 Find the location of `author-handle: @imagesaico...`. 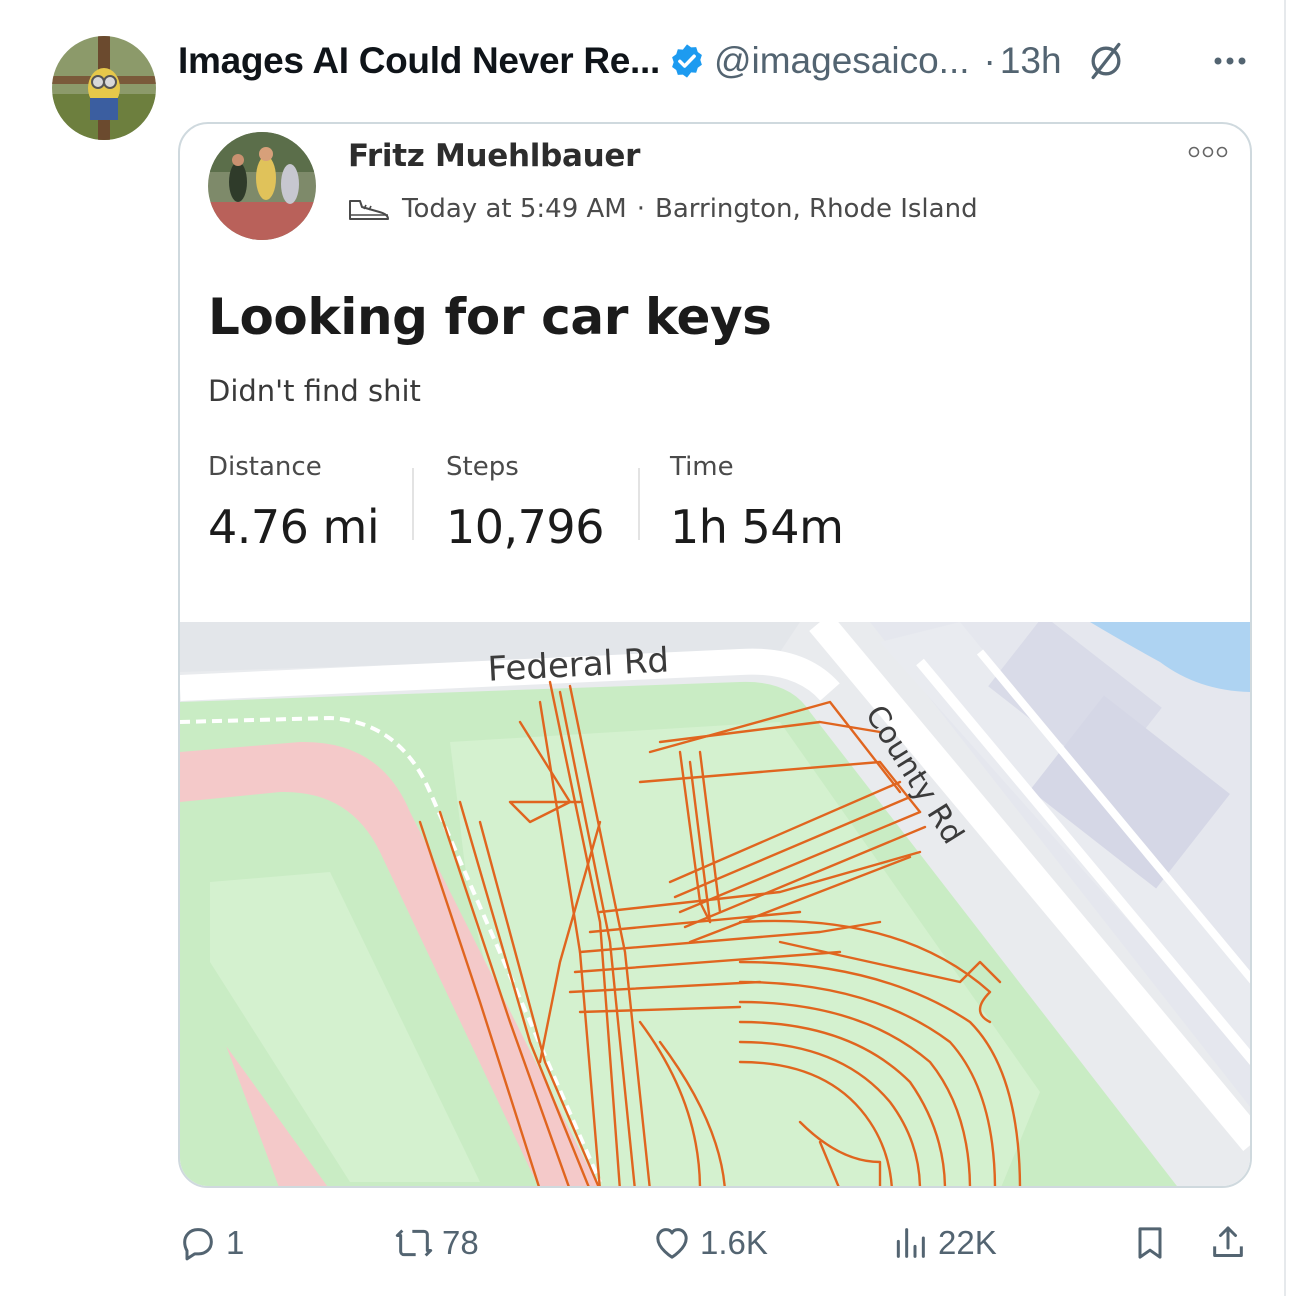

author-handle: @imagesaico... is located at coordinates (842, 61).